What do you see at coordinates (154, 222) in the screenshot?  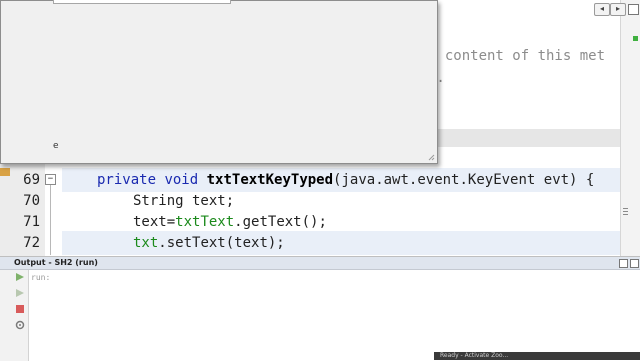 I see `assignment: text=` at bounding box center [154, 222].